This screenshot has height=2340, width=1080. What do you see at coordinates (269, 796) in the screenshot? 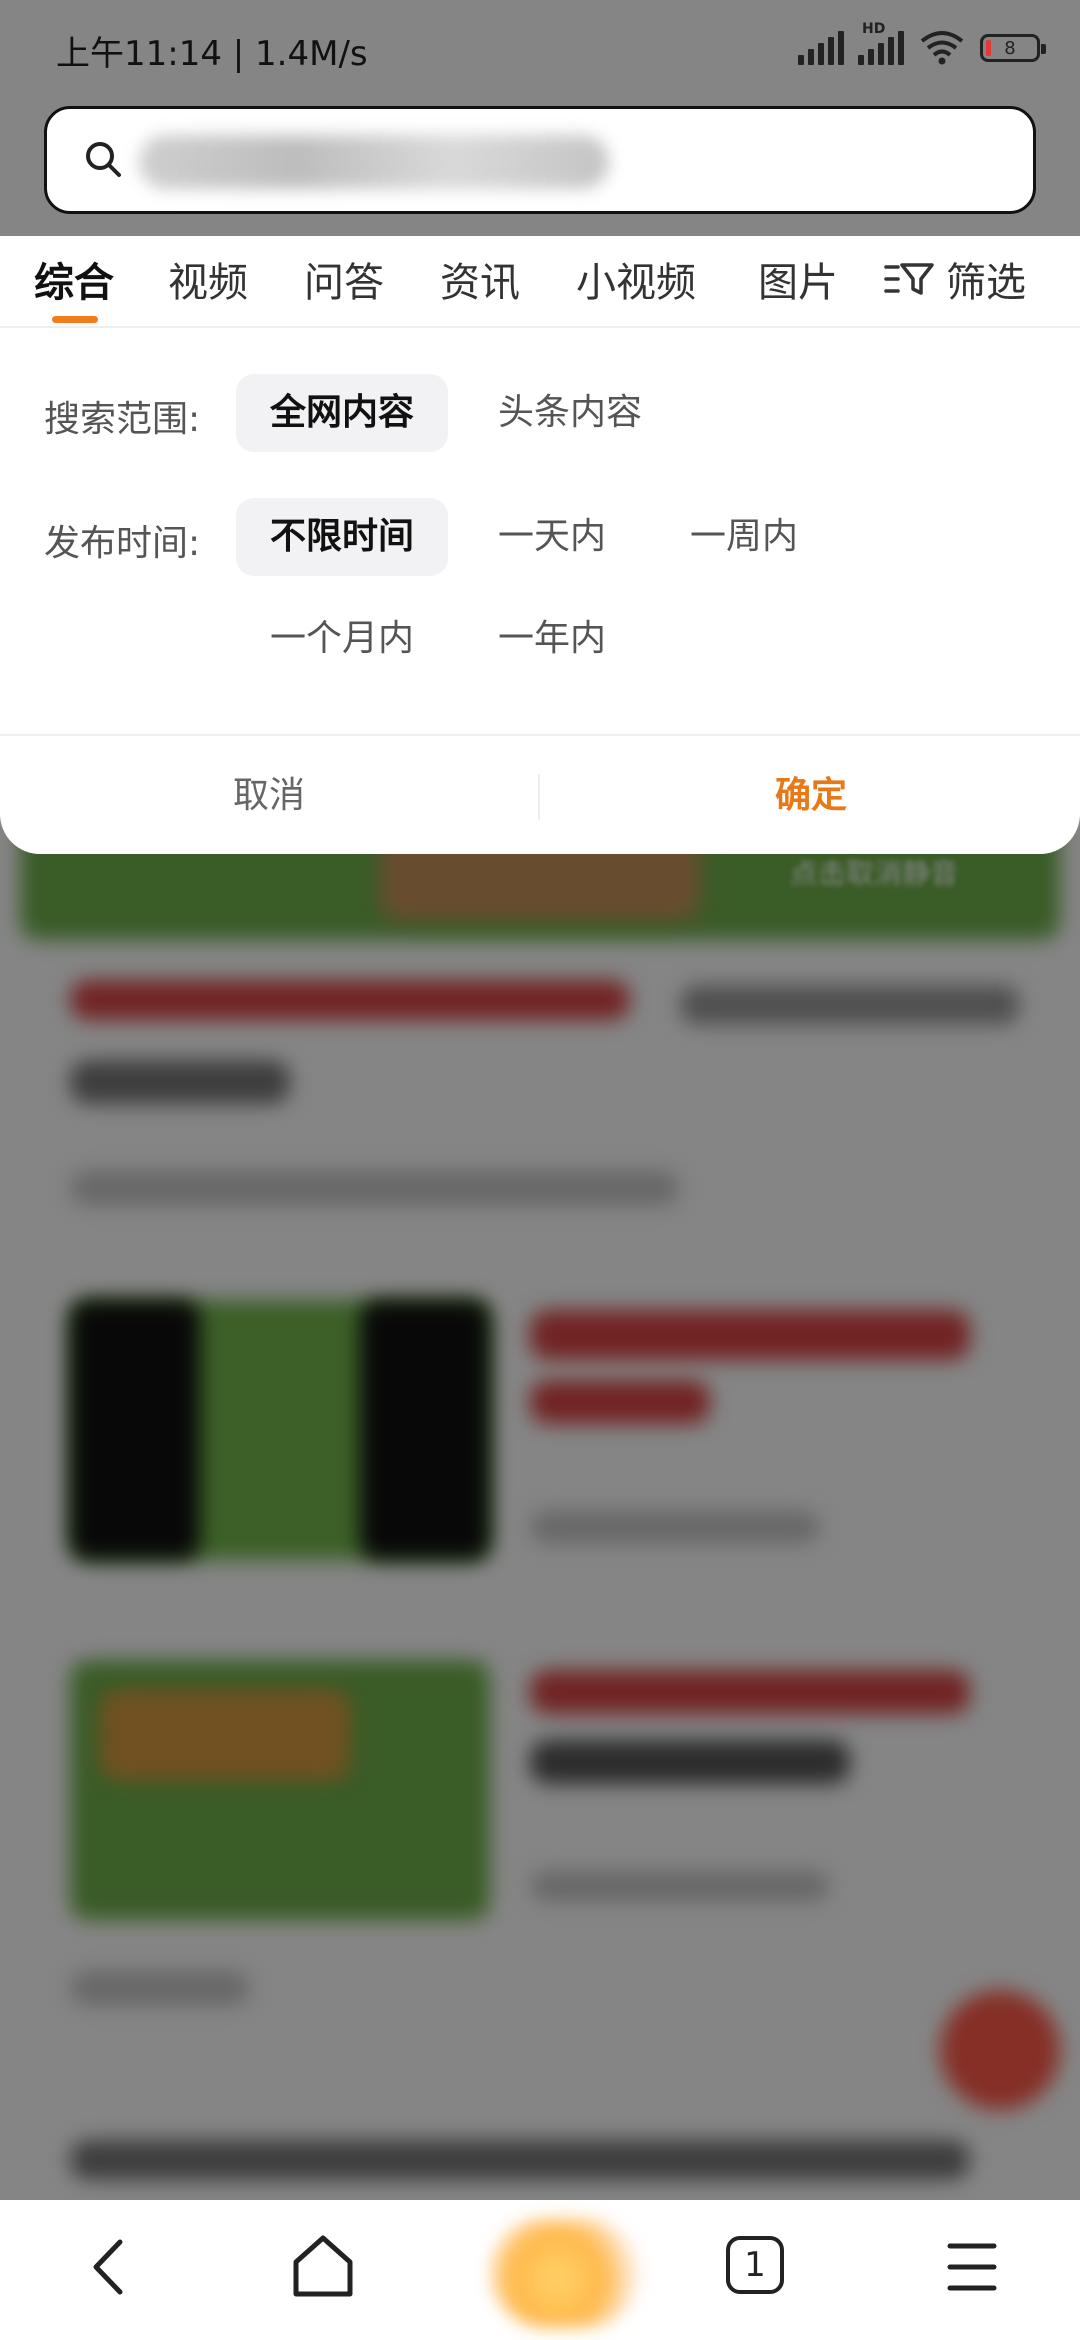
I see `cancel-button: 取消` at bounding box center [269, 796].